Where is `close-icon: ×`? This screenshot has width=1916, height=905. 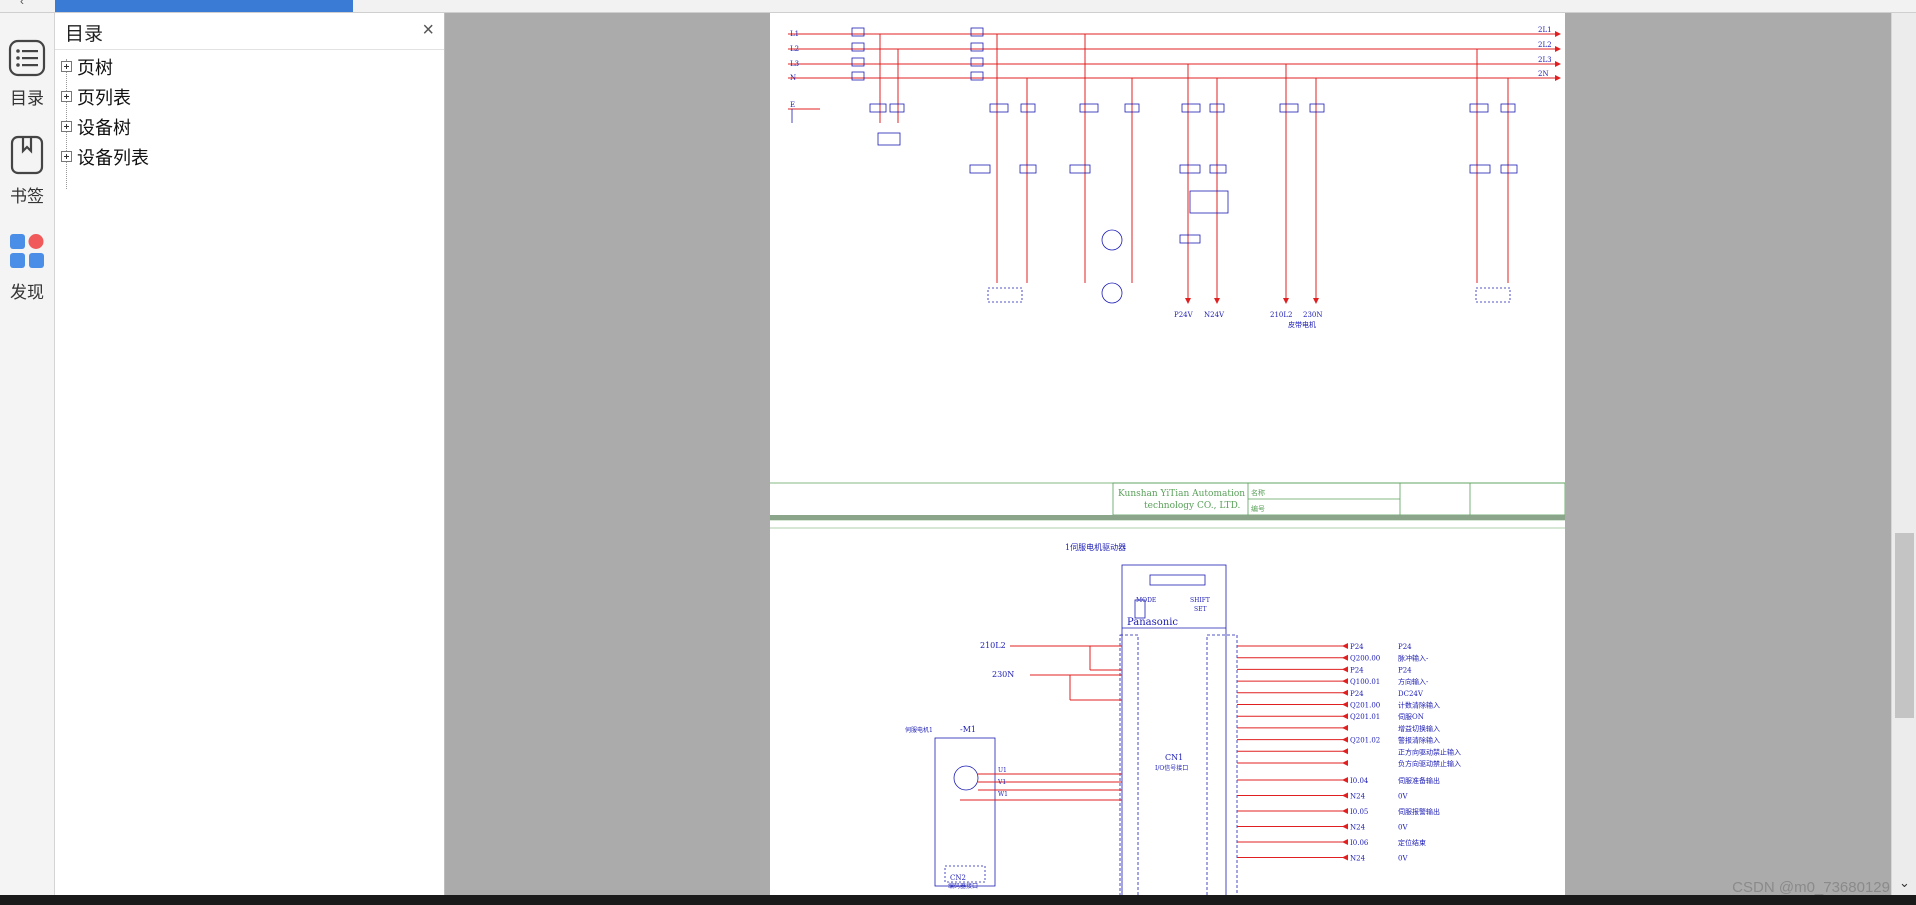 close-icon: × is located at coordinates (428, 30).